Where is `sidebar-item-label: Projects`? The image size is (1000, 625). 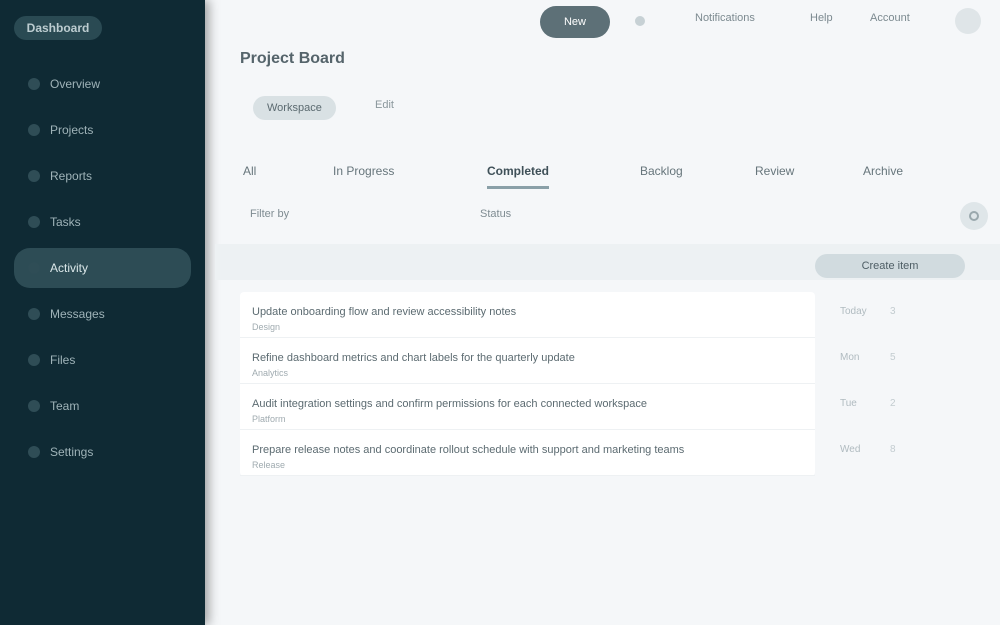 sidebar-item-label: Projects is located at coordinates (72, 130).